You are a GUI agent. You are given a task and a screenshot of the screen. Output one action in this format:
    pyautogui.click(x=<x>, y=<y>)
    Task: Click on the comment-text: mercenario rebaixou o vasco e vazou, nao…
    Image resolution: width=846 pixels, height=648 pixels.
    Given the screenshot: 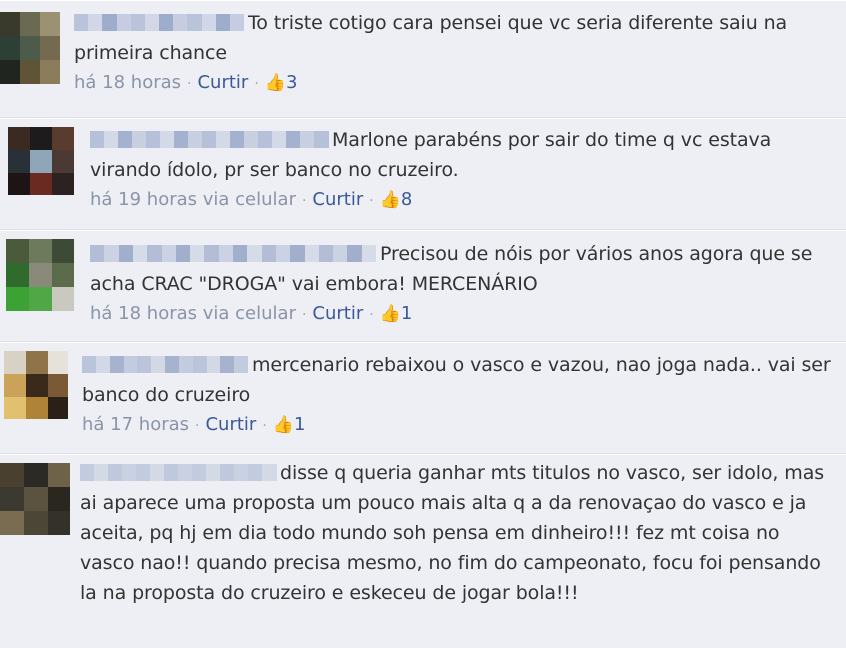 What is the action you would take?
    pyautogui.click(x=456, y=380)
    